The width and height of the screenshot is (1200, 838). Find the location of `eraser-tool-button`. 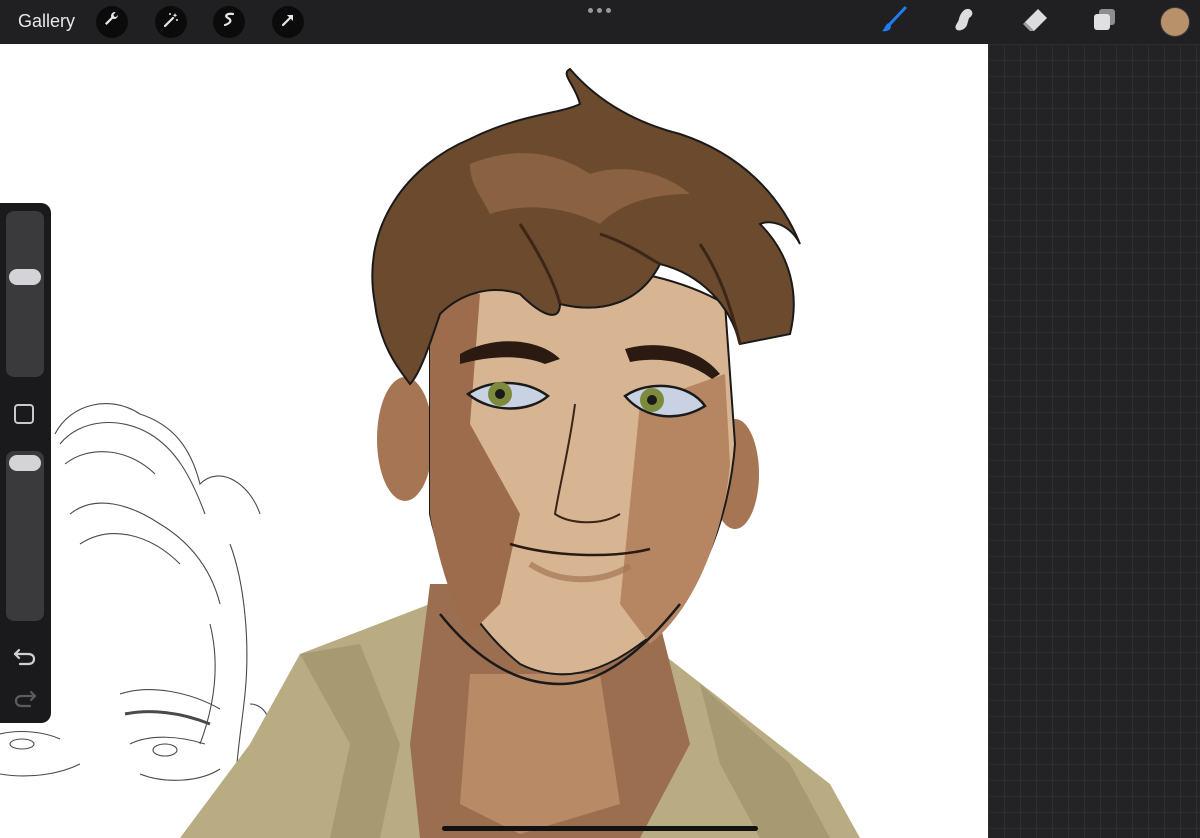

eraser-tool-button is located at coordinates (1035, 22).